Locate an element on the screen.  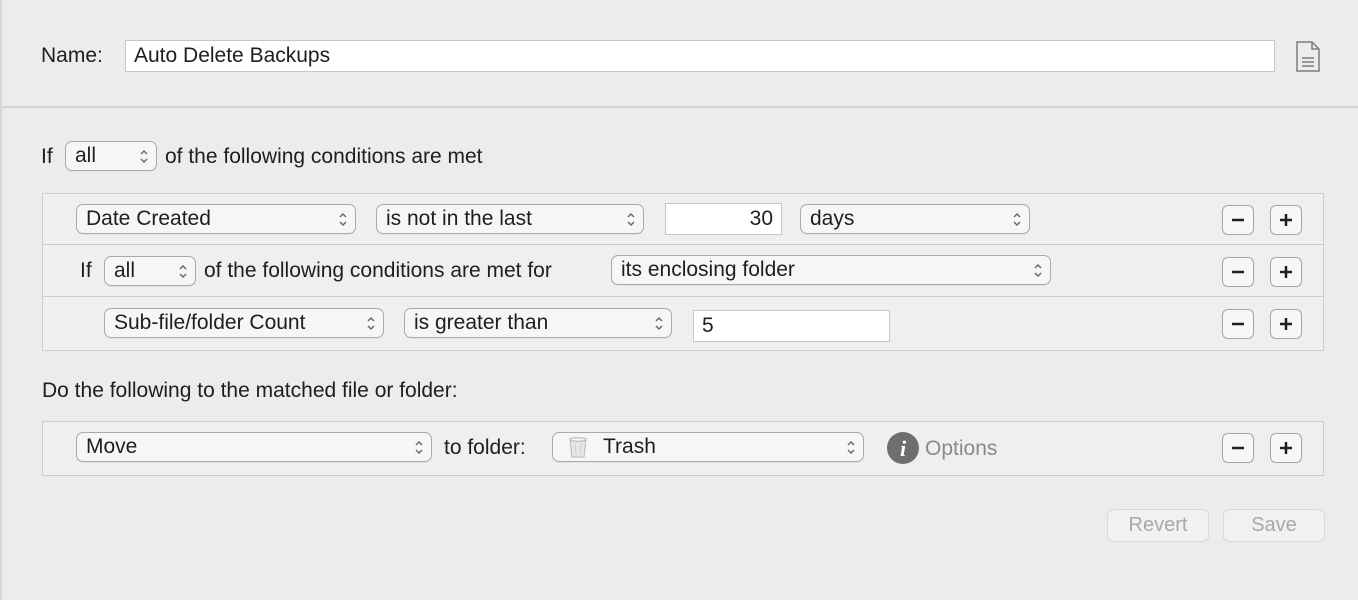
unit-value: days is located at coordinates (832, 218).